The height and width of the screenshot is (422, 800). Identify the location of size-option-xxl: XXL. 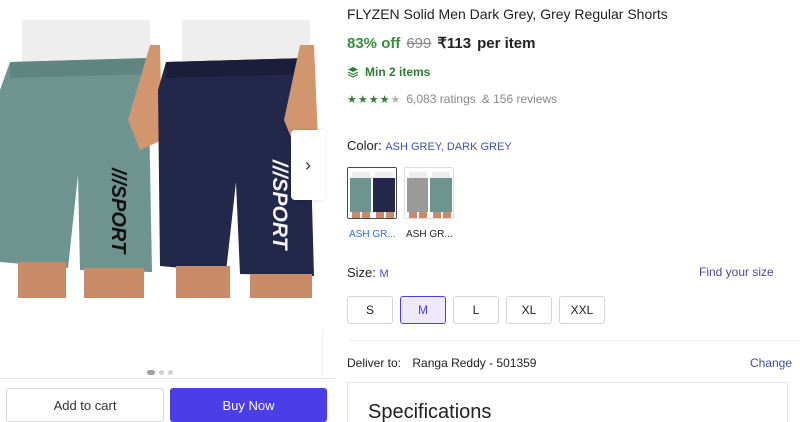
(582, 310).